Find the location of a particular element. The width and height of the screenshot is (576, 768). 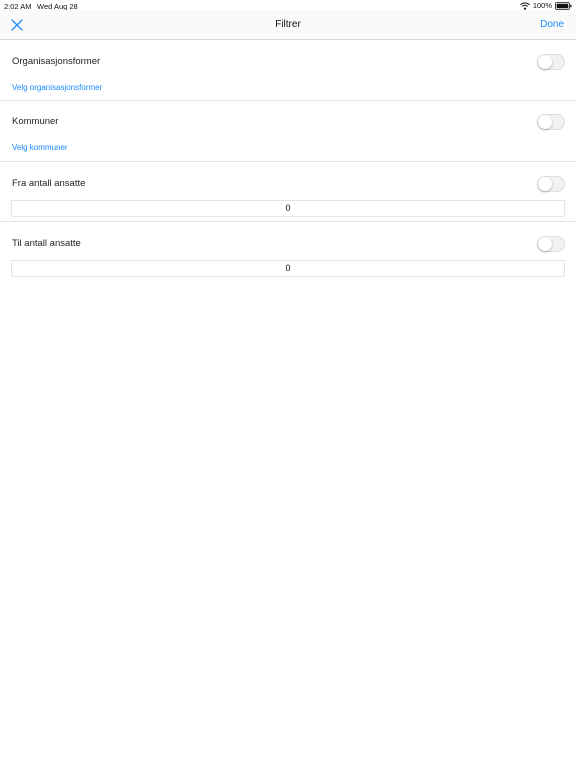

org-forms-toggle is located at coordinates (551, 62).